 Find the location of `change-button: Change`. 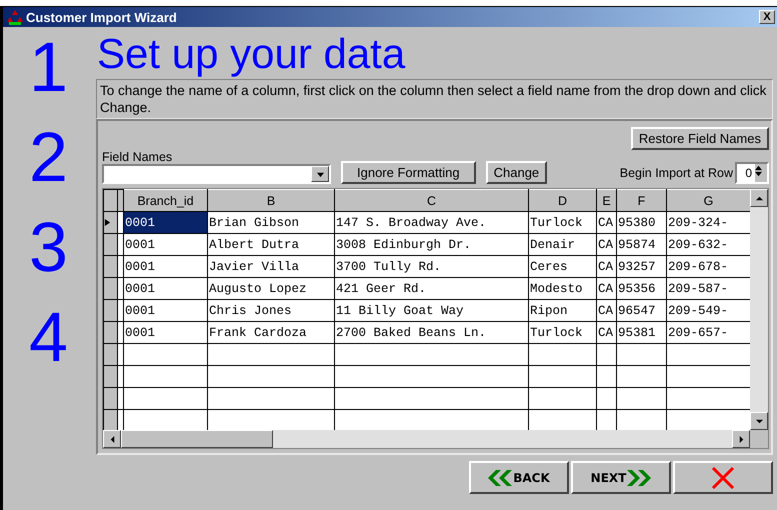

change-button: Change is located at coordinates (517, 172).